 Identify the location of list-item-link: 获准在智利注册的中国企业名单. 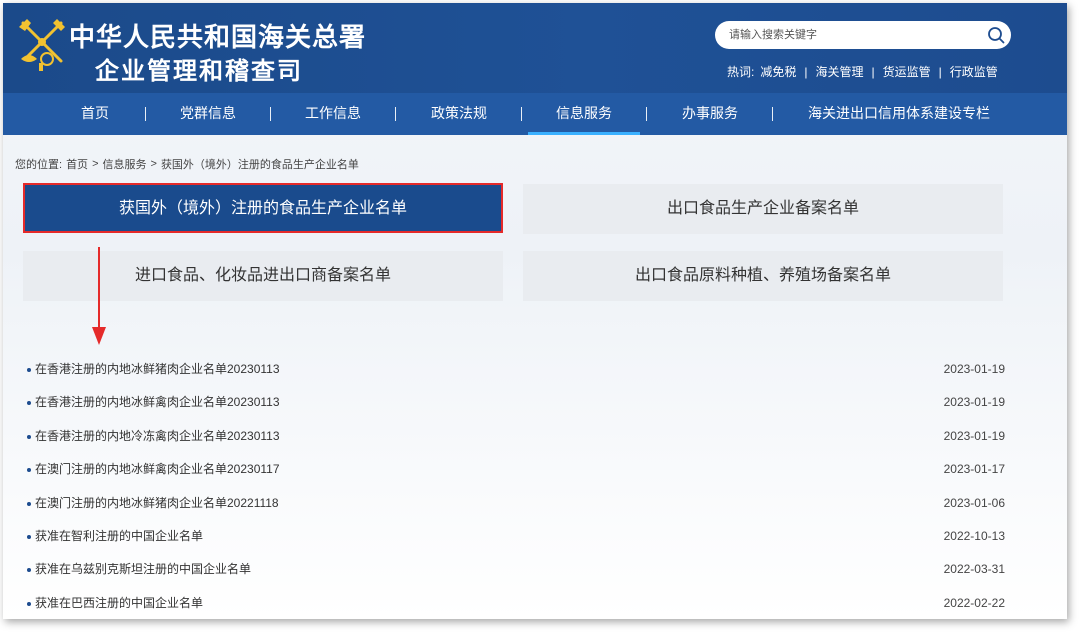
(119, 536).